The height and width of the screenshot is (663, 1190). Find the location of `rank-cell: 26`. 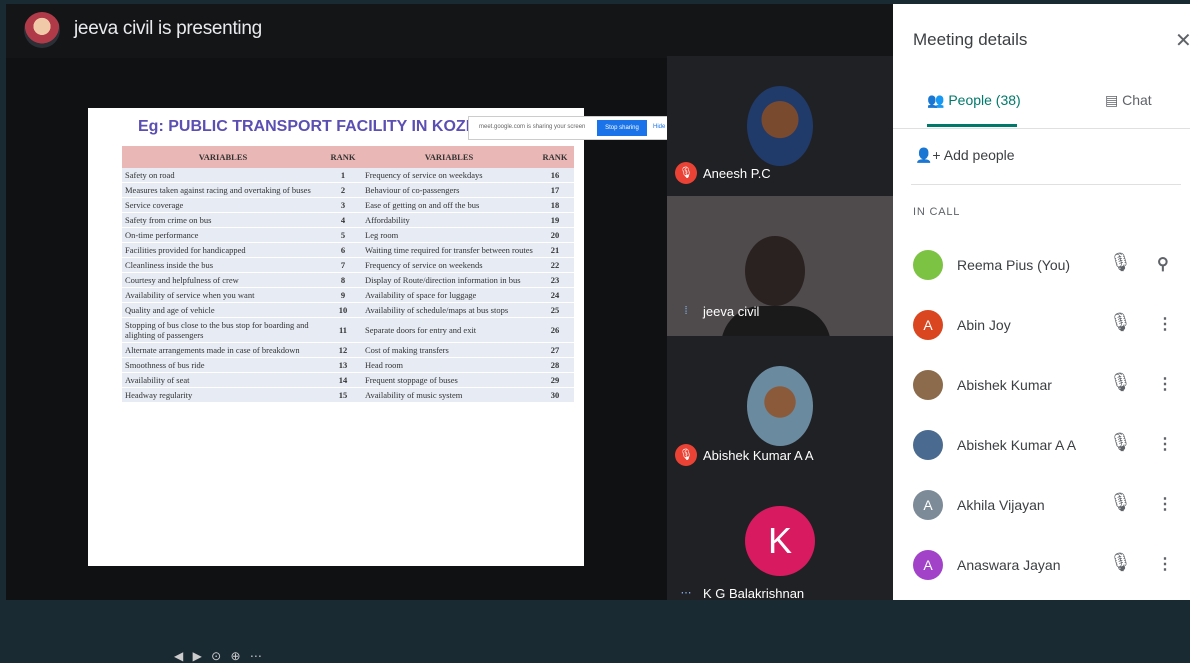

rank-cell: 26 is located at coordinates (555, 330).